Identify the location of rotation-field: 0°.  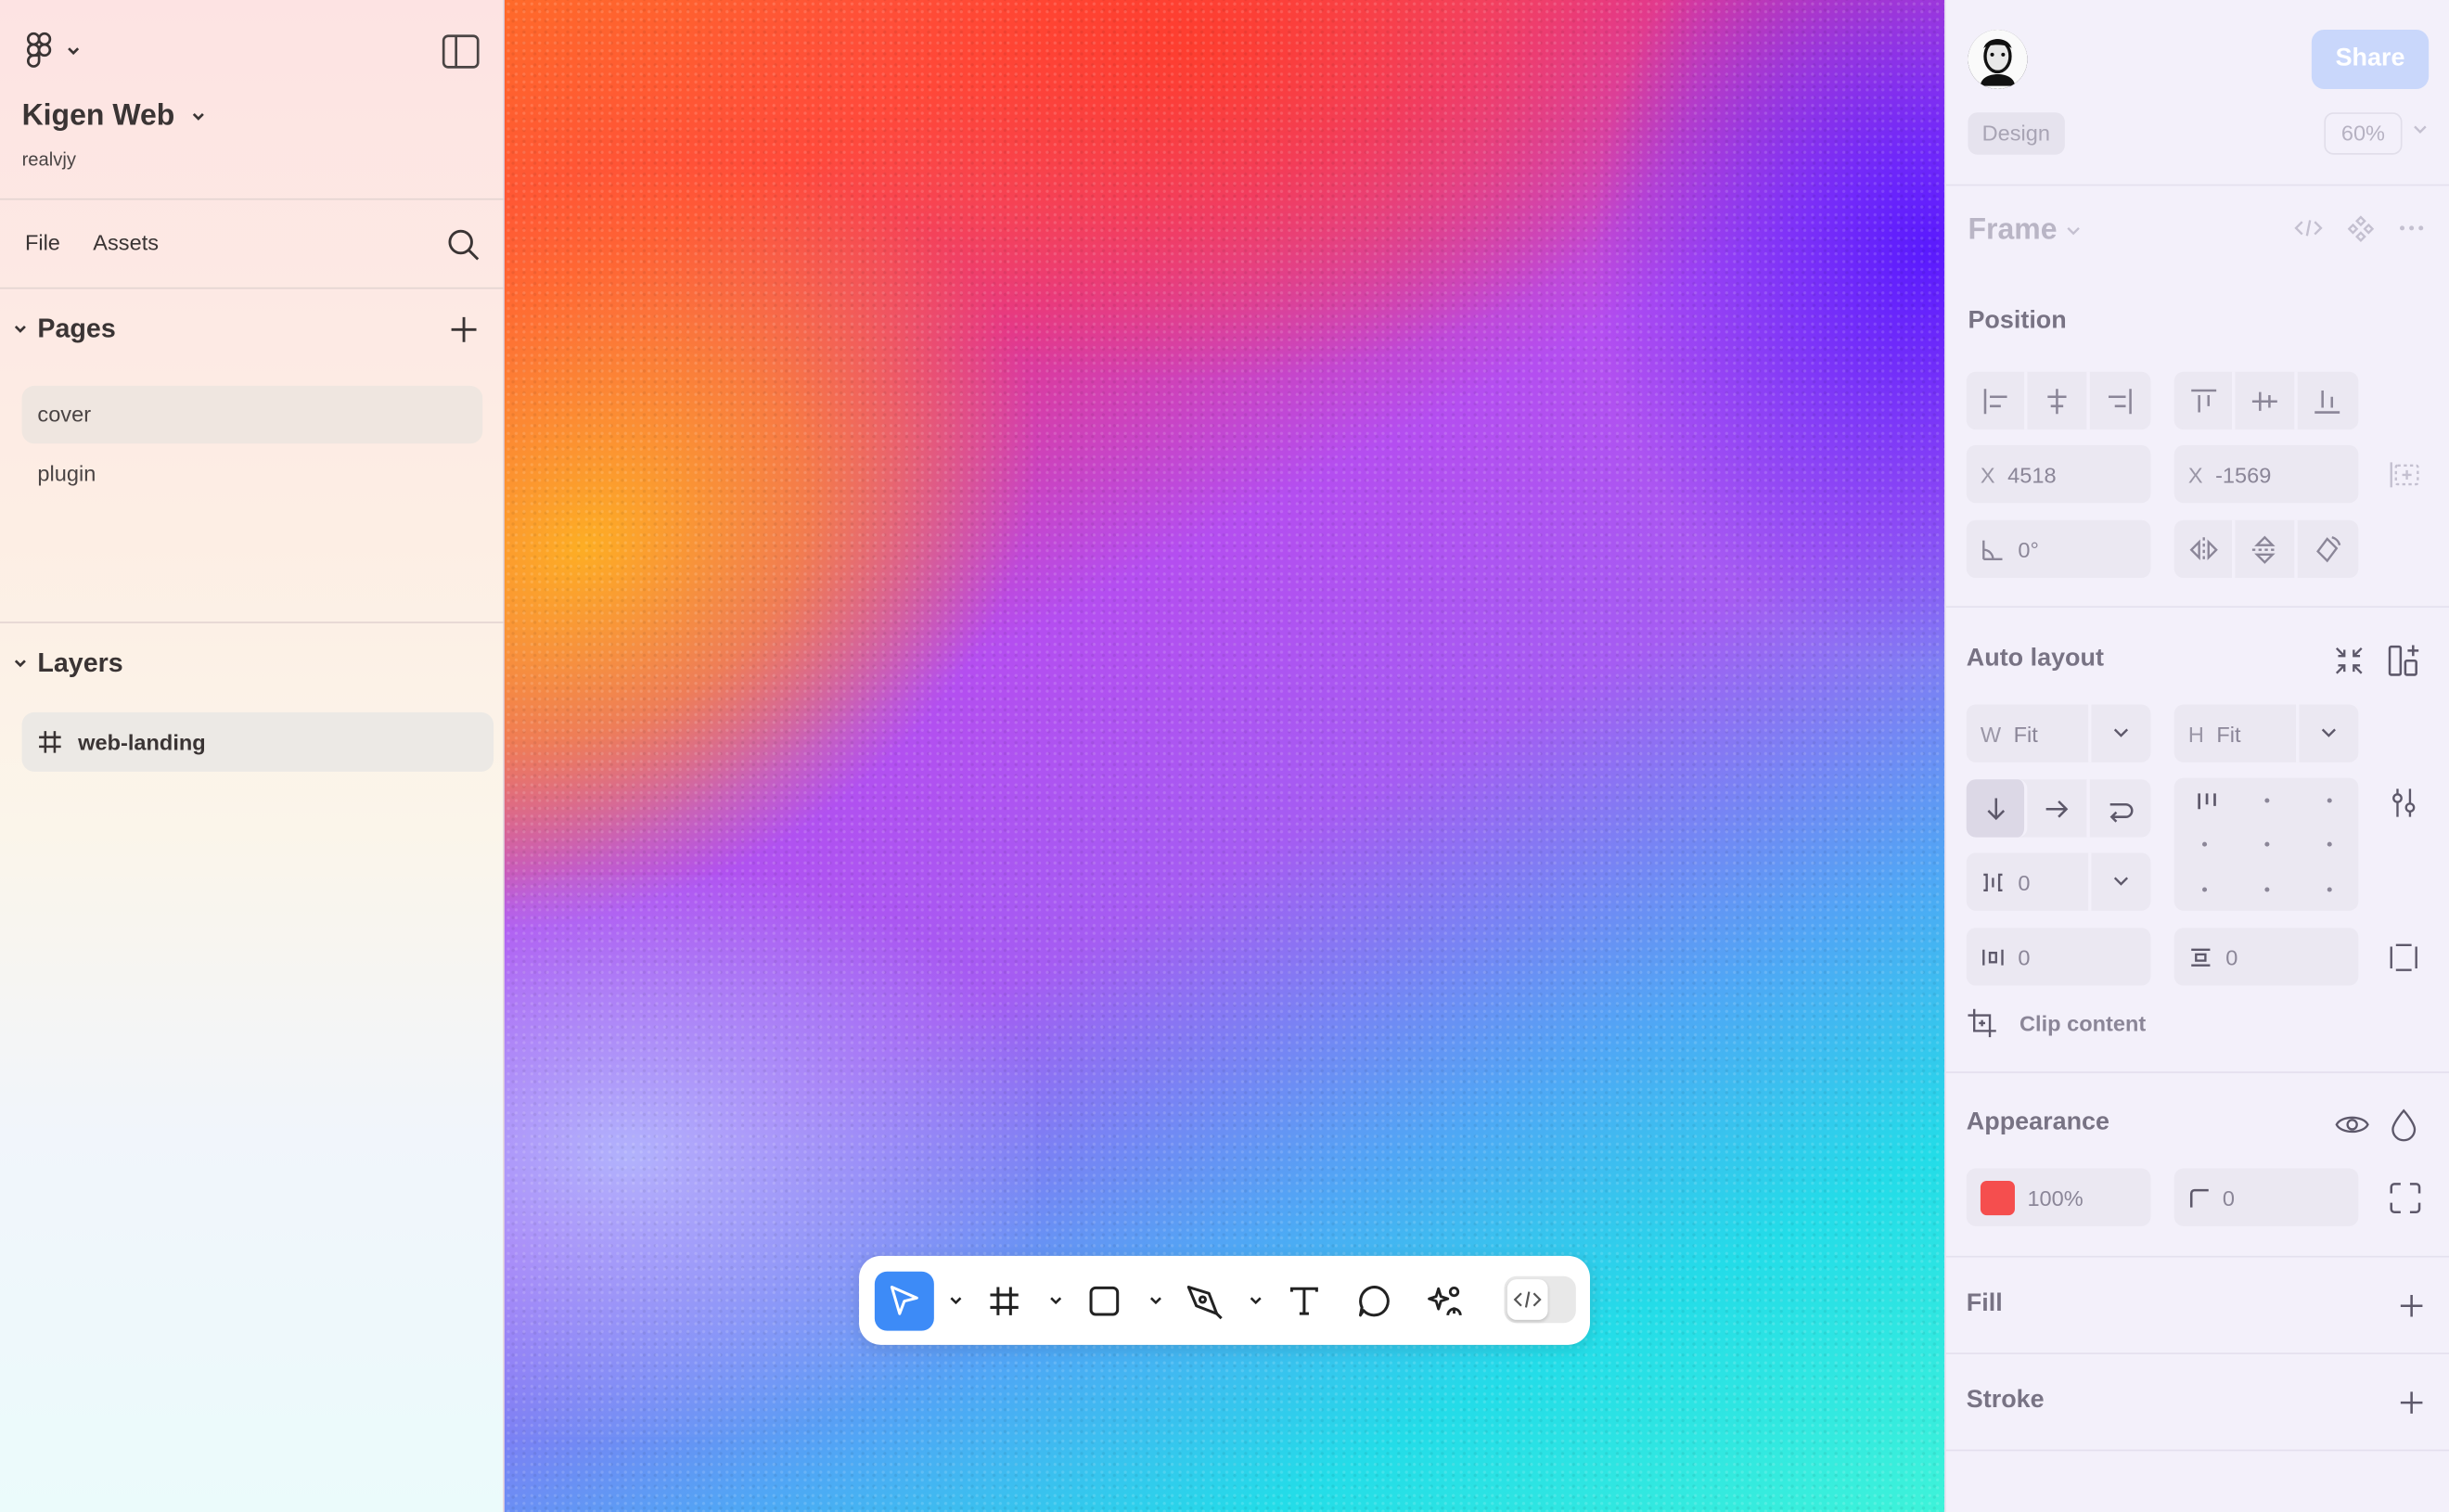
(2058, 549).